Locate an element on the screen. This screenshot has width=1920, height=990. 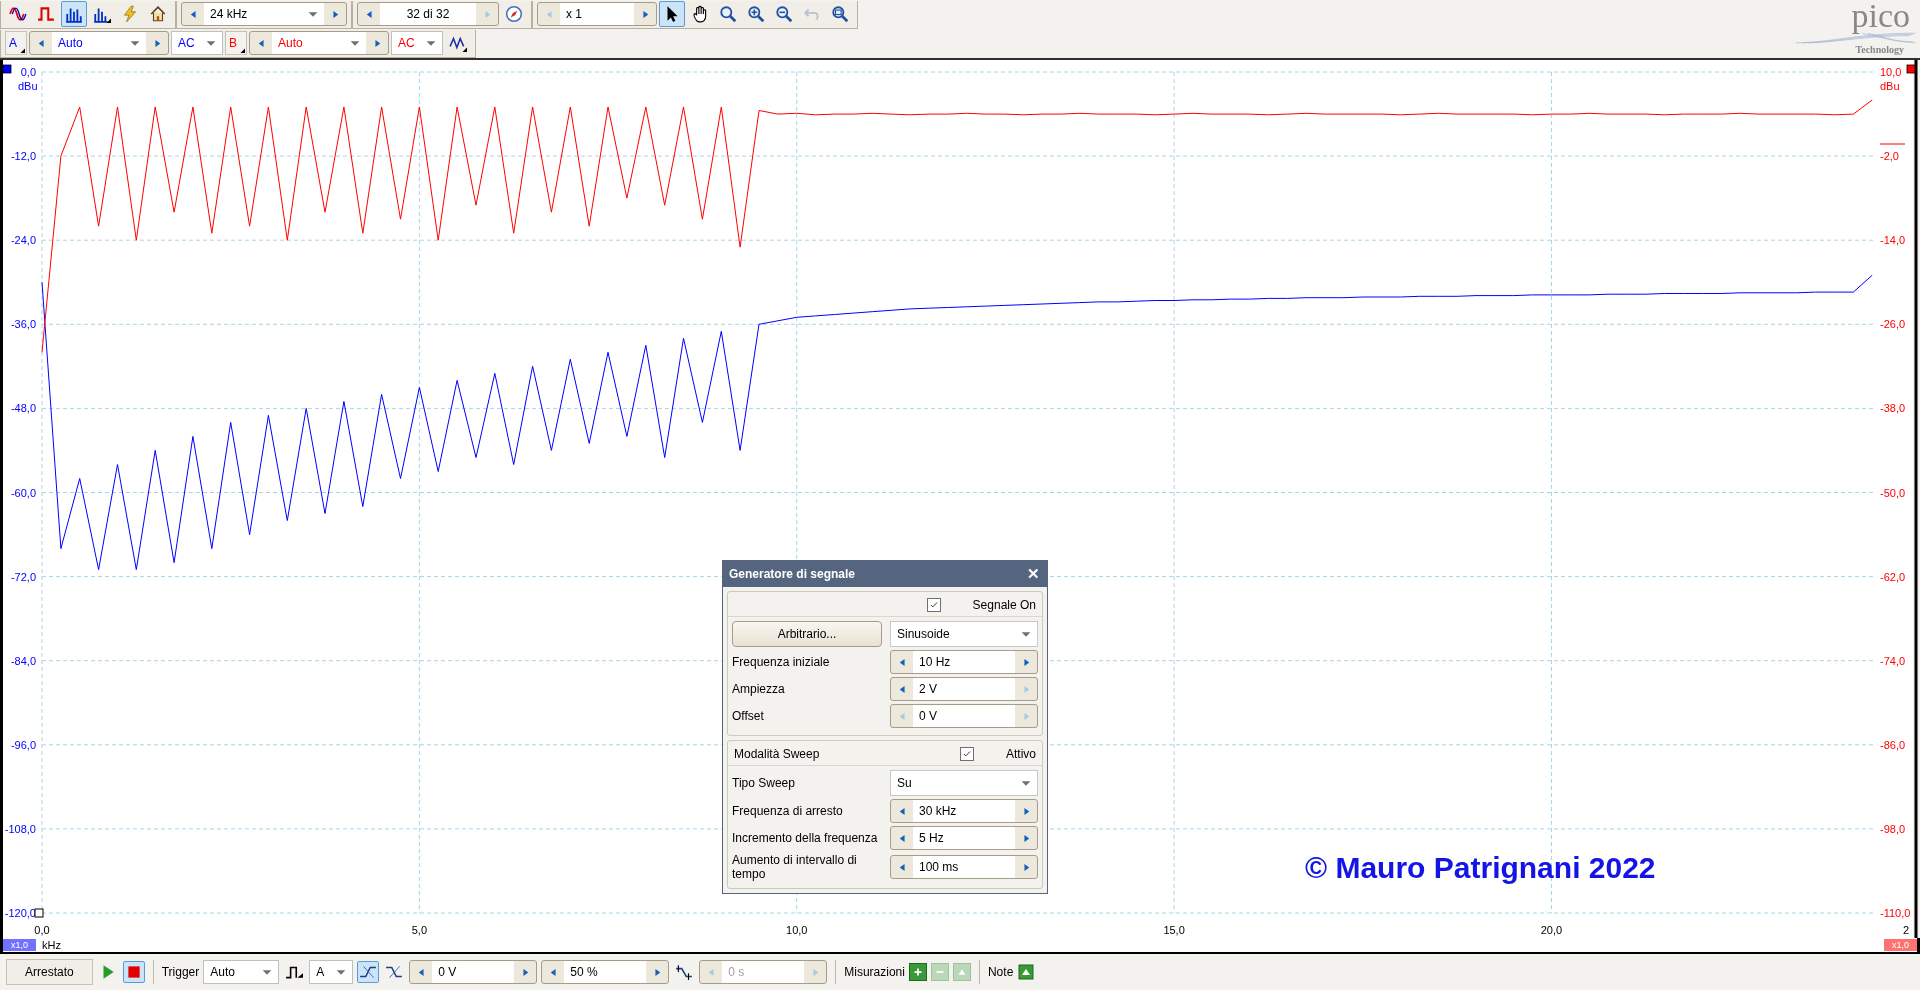
view-mode-button is located at coordinates (74, 14).